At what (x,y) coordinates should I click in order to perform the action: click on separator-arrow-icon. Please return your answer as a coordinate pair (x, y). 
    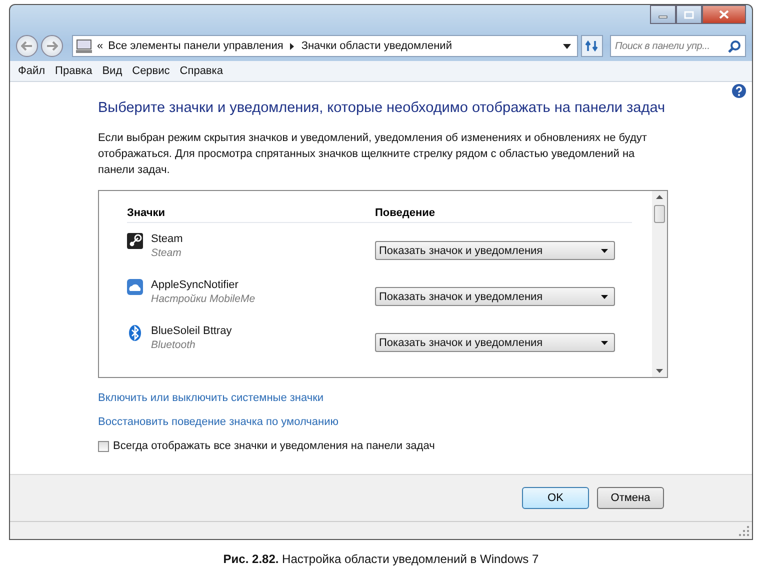
    Looking at the image, I should click on (292, 46).